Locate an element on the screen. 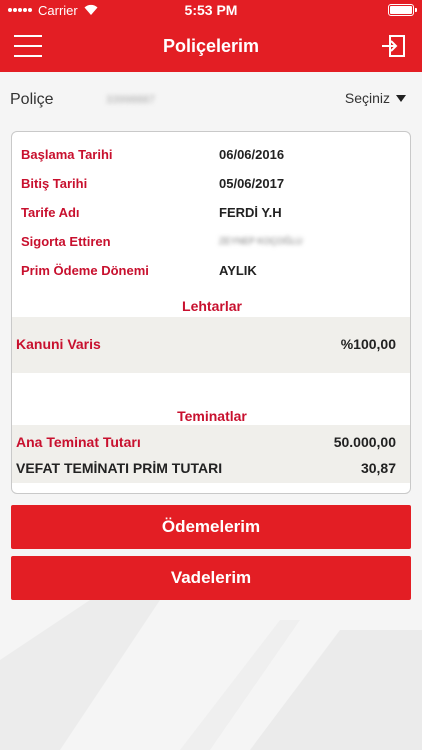 Image resolution: width=422 pixels, height=750 pixels. page-title: Poliçelerim is located at coordinates (211, 45).